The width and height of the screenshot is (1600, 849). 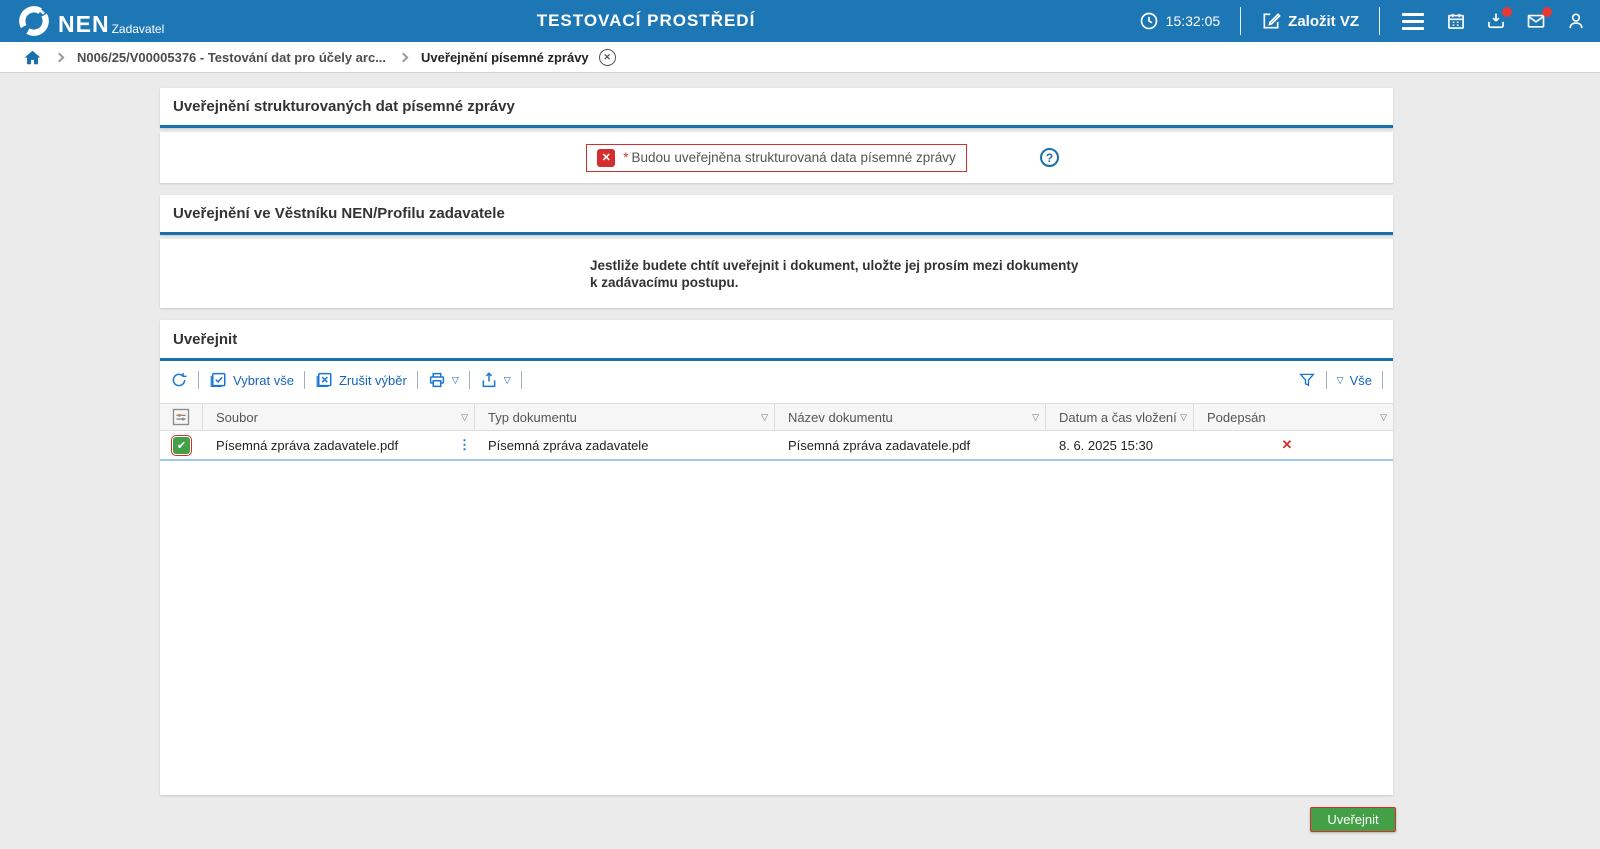 I want to click on row-cell-typ: Písemná zpráva zadavatele, so click(x=625, y=445).